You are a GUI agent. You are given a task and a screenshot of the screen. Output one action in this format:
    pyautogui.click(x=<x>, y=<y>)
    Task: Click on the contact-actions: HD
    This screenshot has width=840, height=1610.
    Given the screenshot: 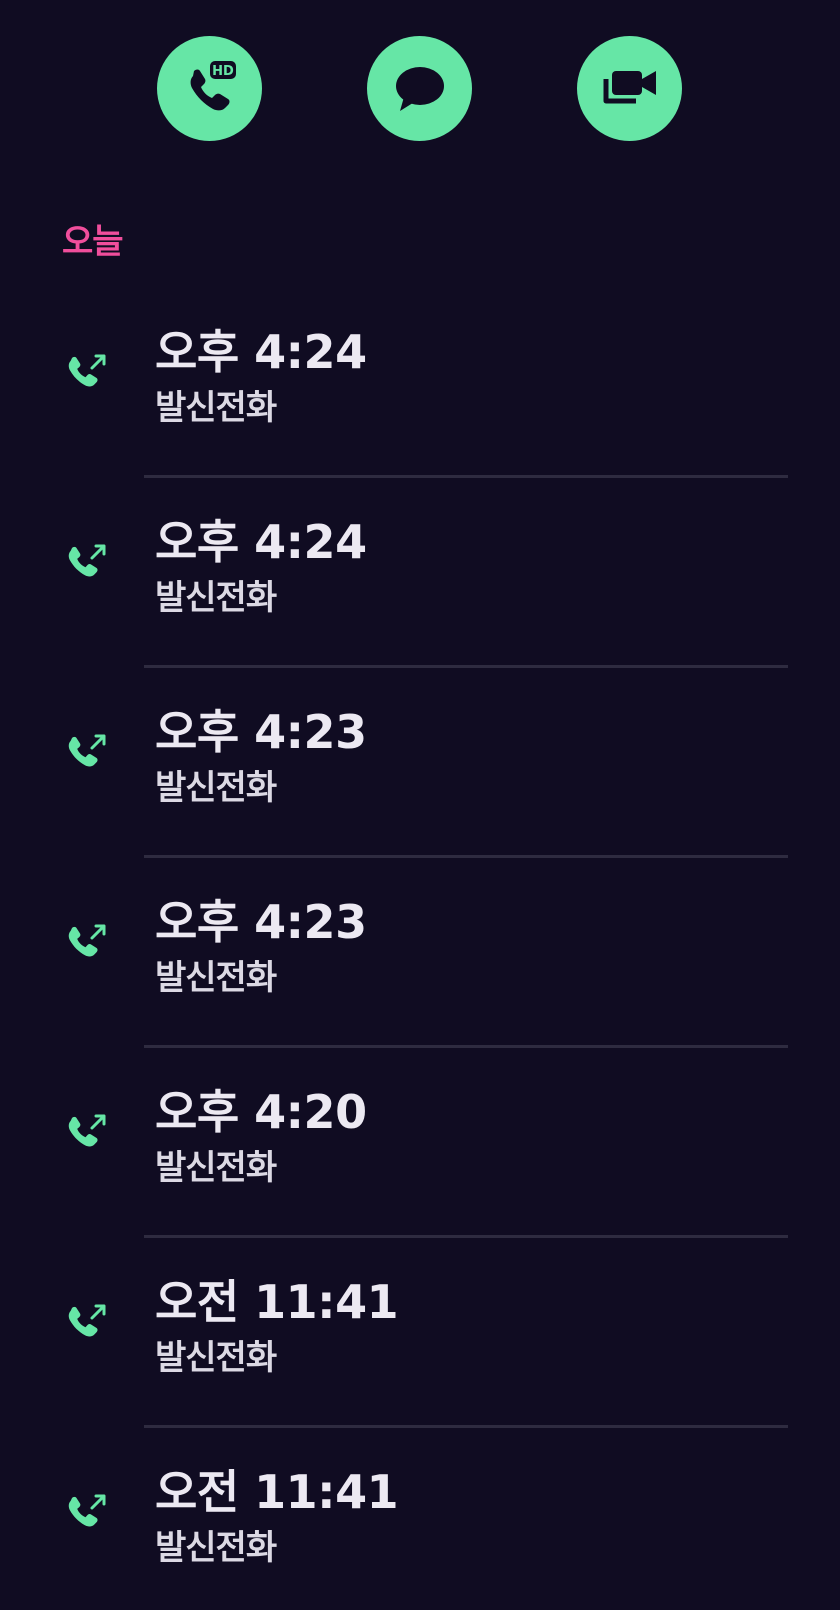 What is the action you would take?
    pyautogui.click(x=420, y=88)
    